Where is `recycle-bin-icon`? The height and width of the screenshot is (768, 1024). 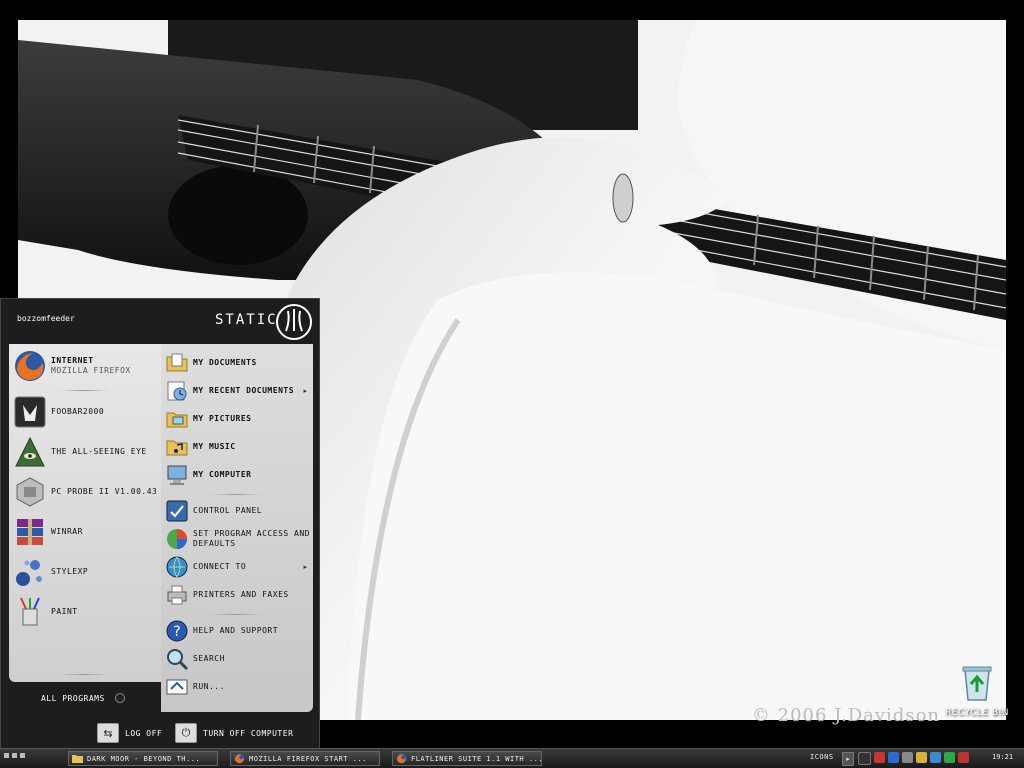
recycle-bin-icon is located at coordinates (977, 683).